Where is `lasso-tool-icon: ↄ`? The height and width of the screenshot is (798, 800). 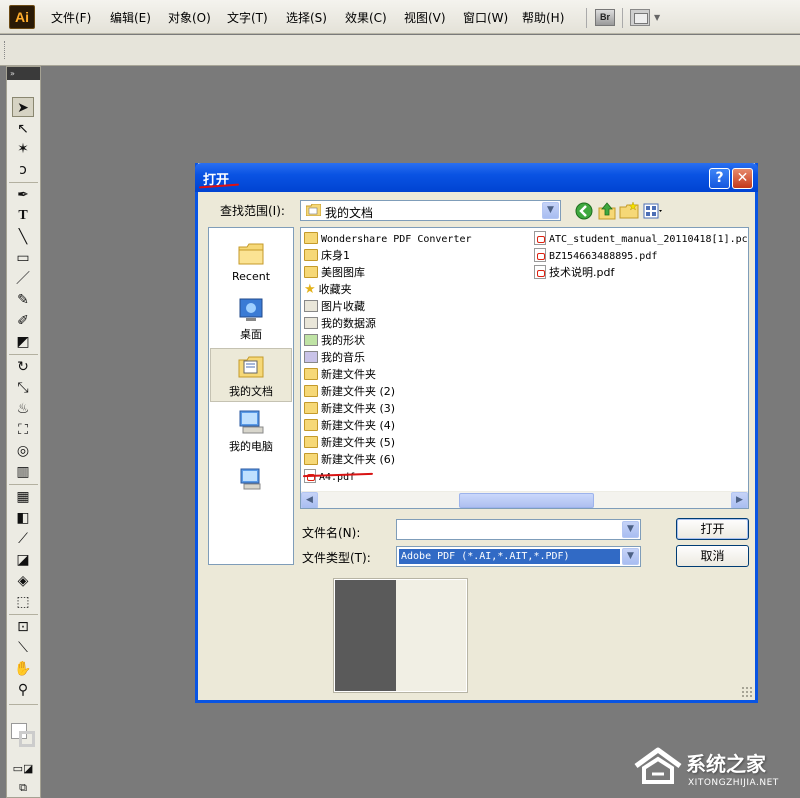 lasso-tool-icon: ↄ is located at coordinates (23, 170).